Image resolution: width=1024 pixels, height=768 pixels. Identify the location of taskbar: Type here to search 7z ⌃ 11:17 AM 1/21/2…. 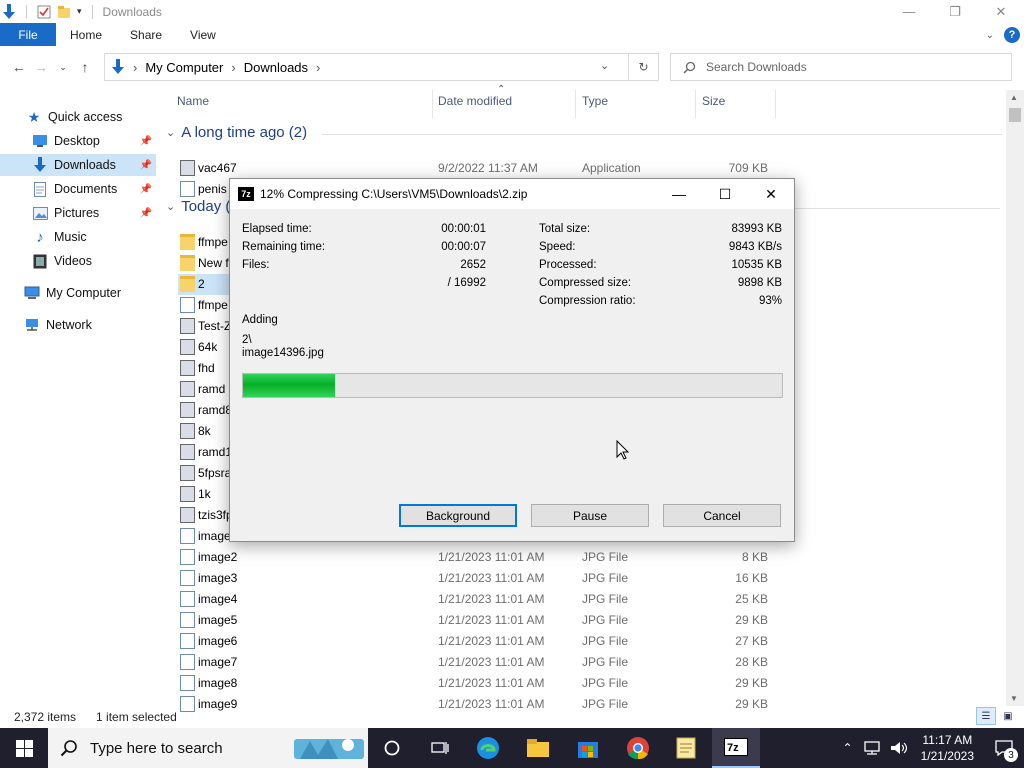
(512, 748).